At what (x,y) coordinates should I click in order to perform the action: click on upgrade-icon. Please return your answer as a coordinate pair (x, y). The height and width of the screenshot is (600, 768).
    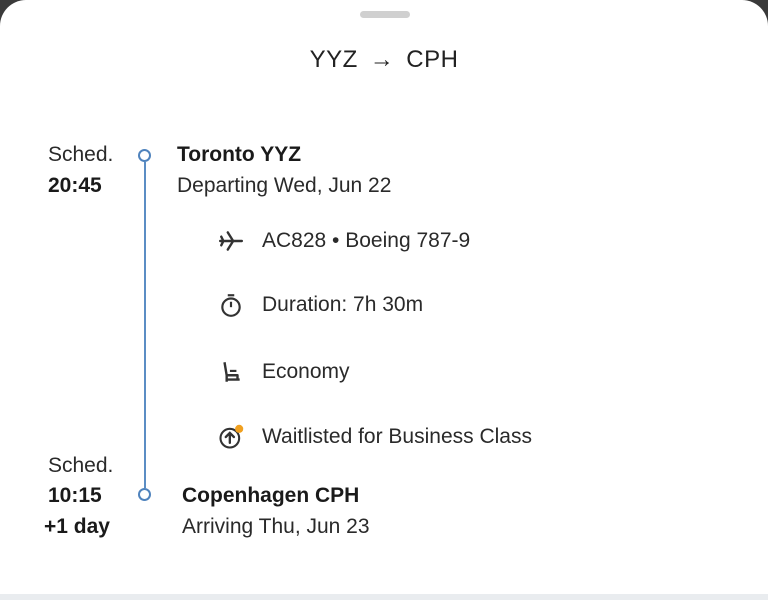
    Looking at the image, I should click on (231, 437).